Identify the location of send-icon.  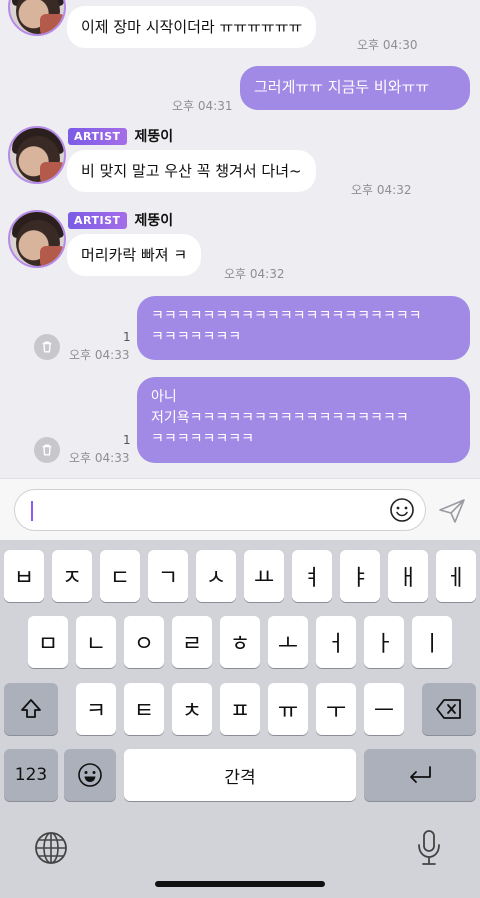
(452, 511).